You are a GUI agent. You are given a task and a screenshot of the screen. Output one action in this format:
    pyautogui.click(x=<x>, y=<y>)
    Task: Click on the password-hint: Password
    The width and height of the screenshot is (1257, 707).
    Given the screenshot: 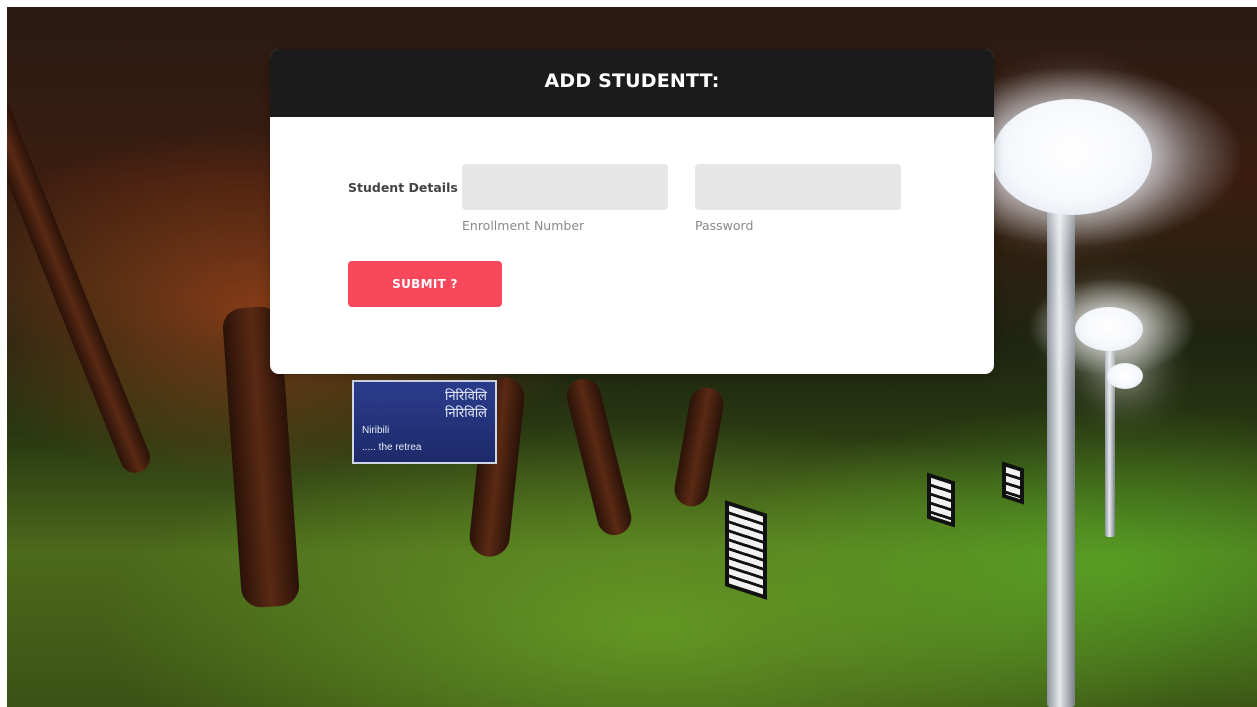 What is the action you would take?
    pyautogui.click(x=724, y=225)
    